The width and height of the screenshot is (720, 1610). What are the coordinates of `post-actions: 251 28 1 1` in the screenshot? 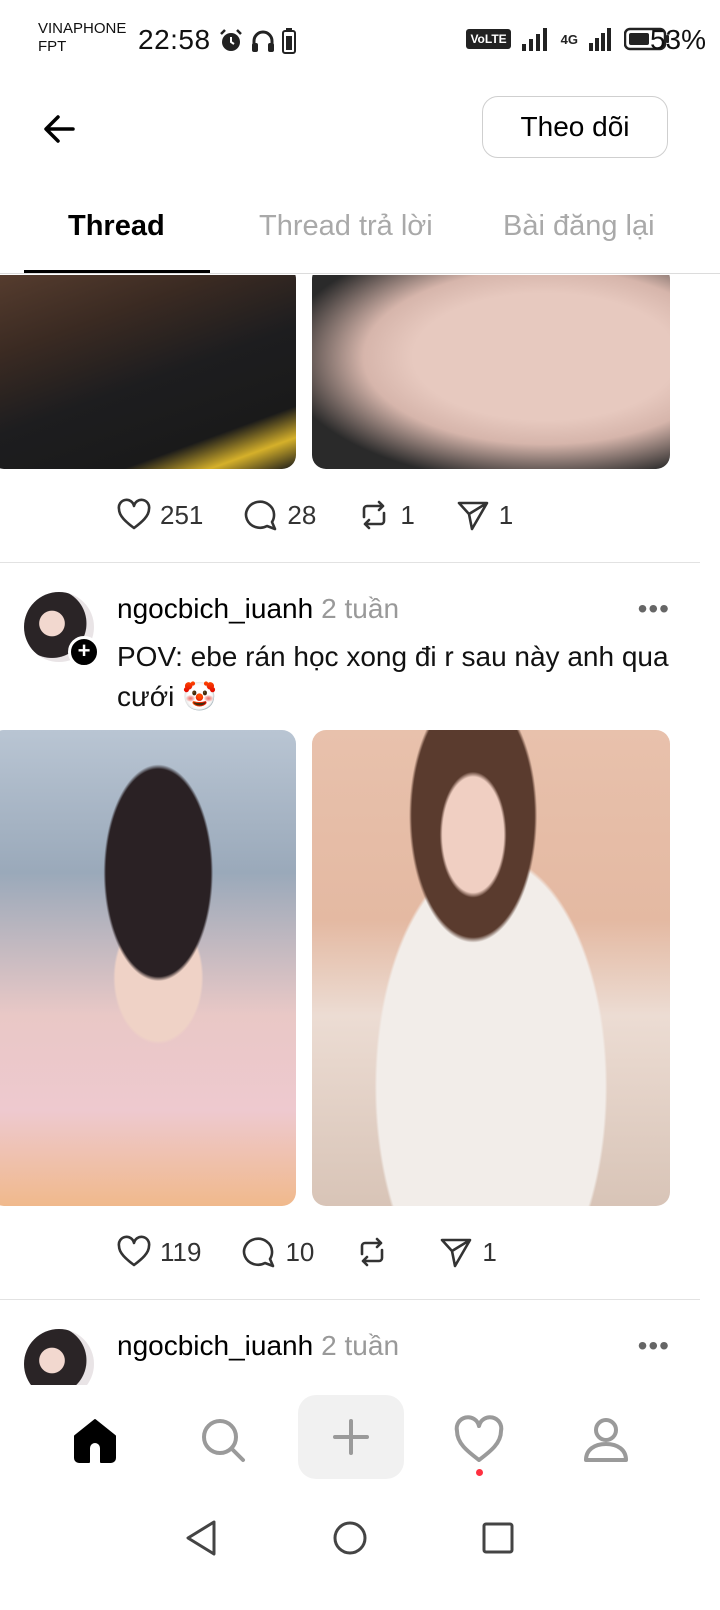 It's located at (334, 515).